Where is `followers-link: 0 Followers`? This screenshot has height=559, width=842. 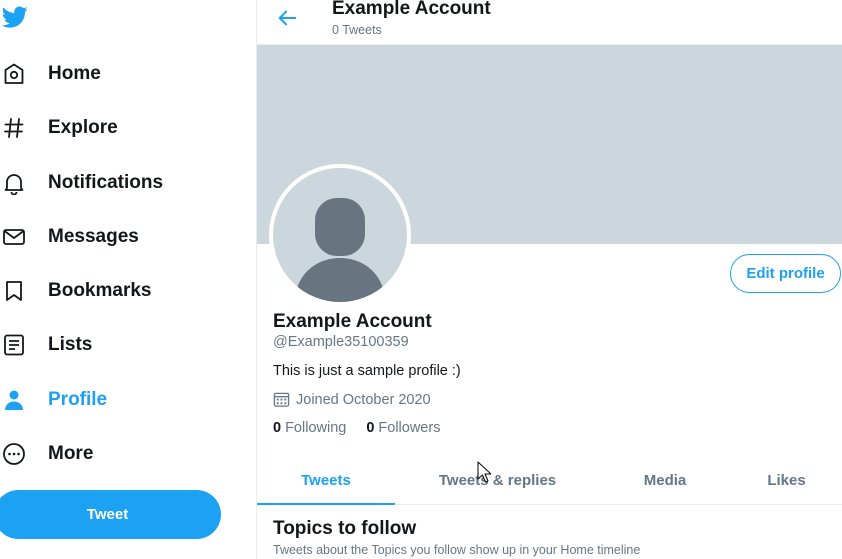 followers-link: 0 Followers is located at coordinates (403, 428).